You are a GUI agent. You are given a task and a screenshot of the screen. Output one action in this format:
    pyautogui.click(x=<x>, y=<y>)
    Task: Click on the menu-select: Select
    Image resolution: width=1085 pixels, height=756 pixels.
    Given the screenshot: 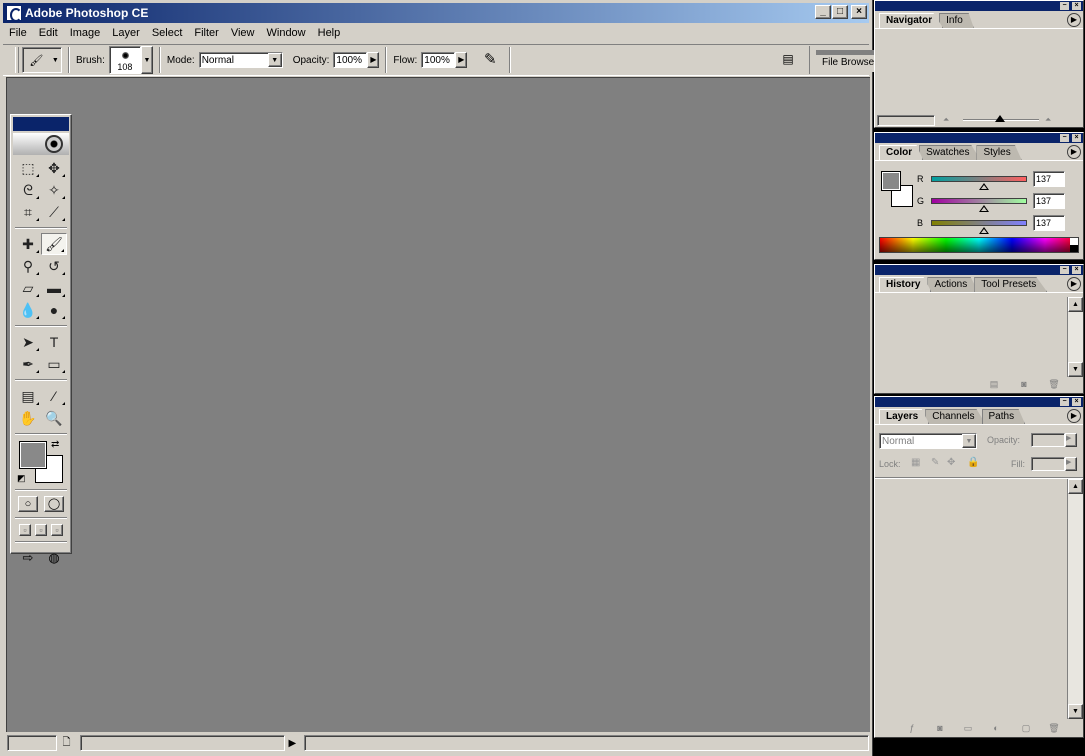 What is the action you would take?
    pyautogui.click(x=167, y=33)
    